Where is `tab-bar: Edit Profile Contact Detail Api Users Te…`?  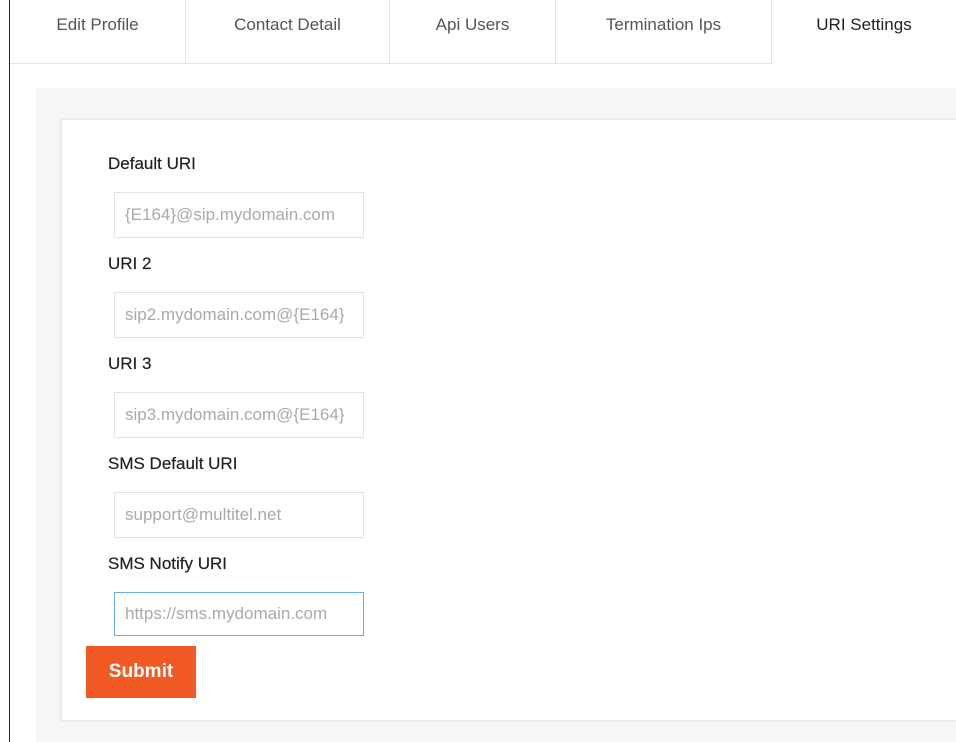
tab-bar: Edit Profile Contact Detail Api Users Te… is located at coordinates (483, 32).